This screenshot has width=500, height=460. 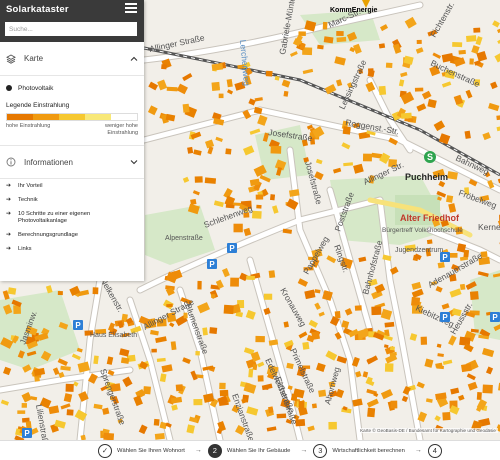 I want to click on chevron-down-icon, so click(x=134, y=162).